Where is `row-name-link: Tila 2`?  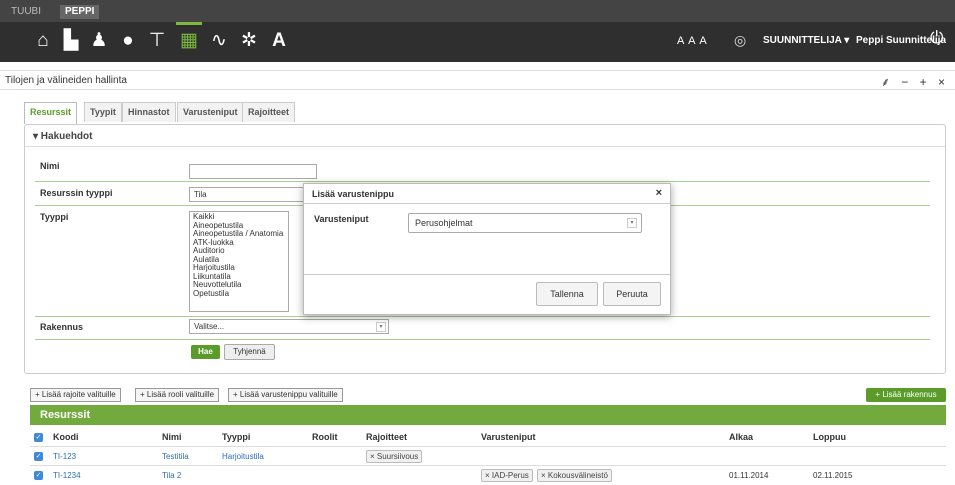
row-name-link: Tila 2 is located at coordinates (171, 475).